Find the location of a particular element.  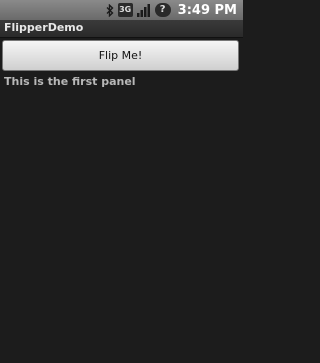

app-title-bar: FlipperDemo is located at coordinates (121, 29).